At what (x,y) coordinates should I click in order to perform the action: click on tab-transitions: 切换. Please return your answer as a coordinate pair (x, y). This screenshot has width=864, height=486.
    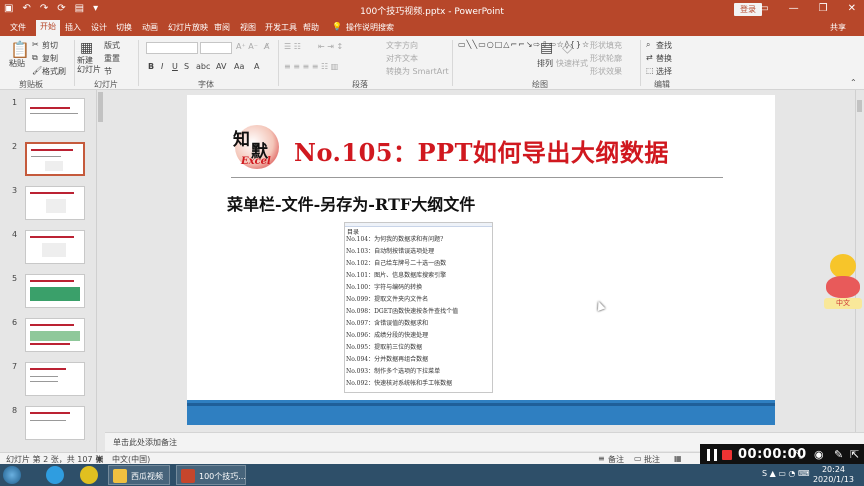
    Looking at the image, I should click on (124, 27).